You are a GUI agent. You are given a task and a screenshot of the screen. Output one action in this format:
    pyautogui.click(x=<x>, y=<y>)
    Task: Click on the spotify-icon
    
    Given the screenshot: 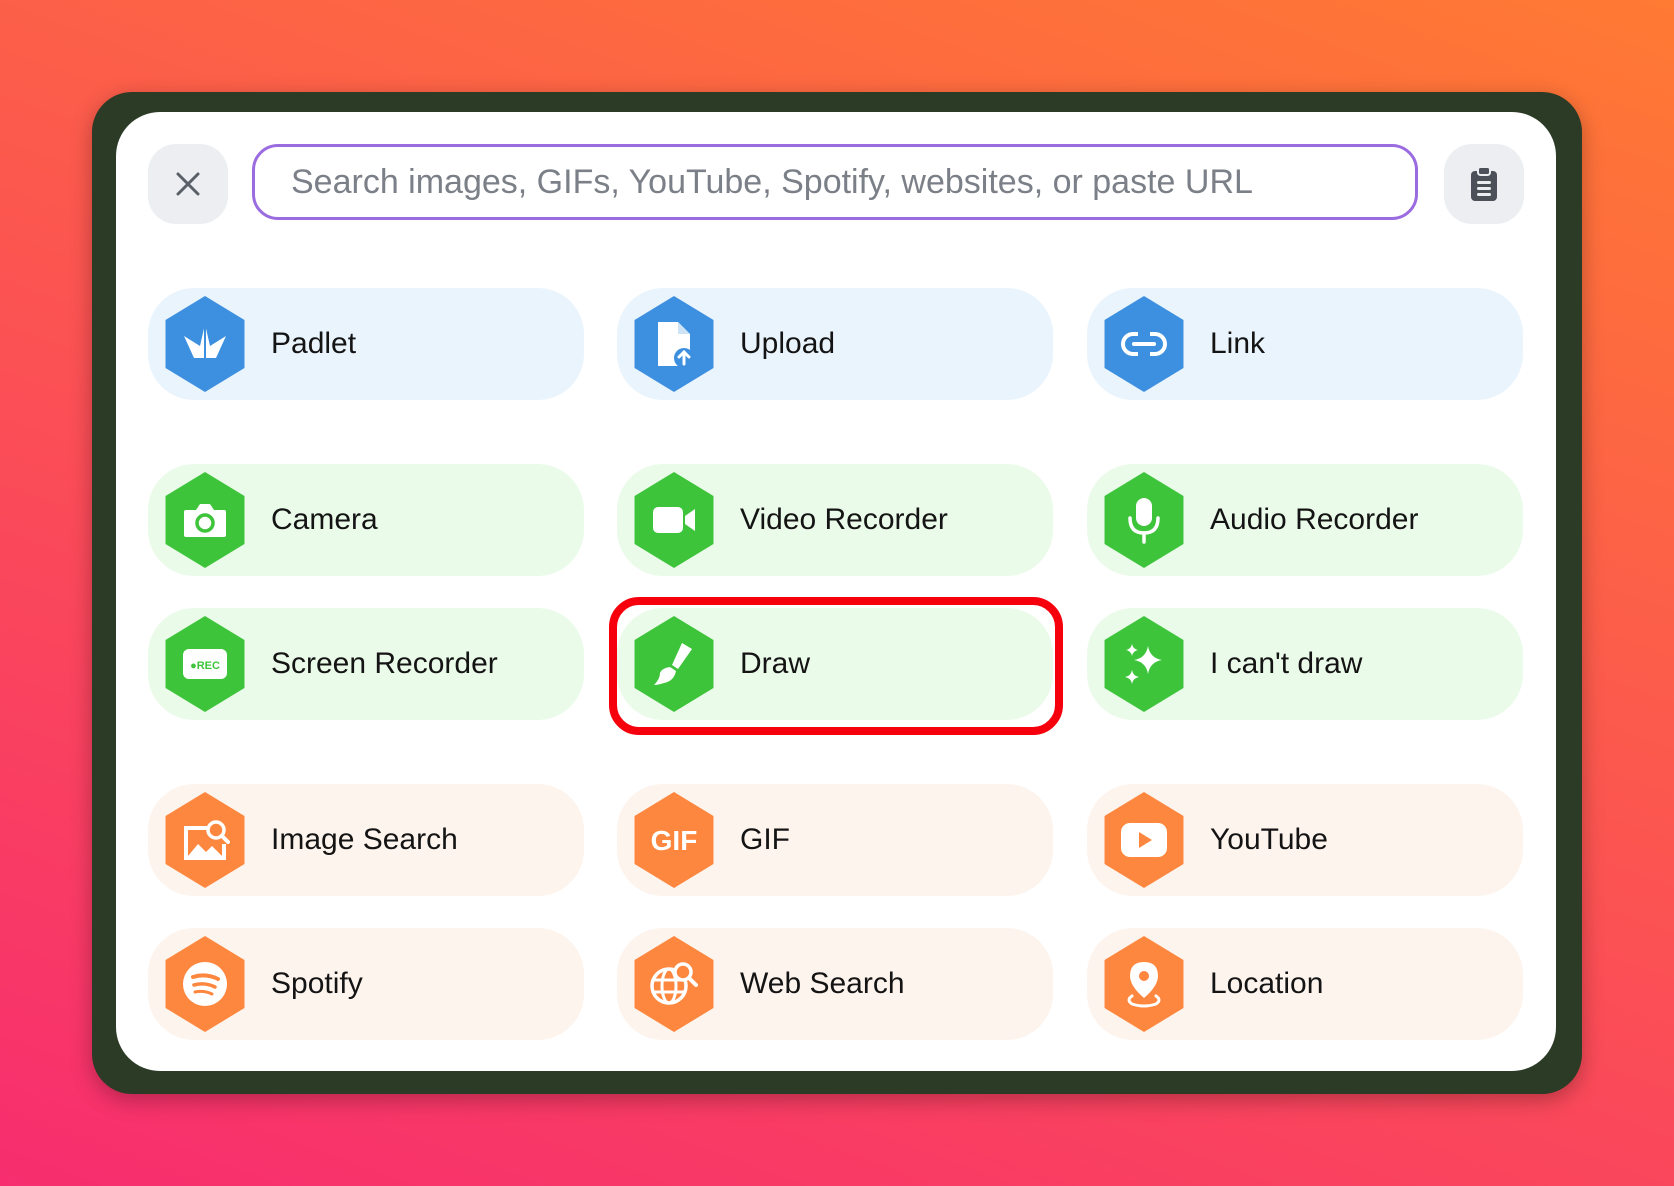 What is the action you would take?
    pyautogui.click(x=205, y=984)
    